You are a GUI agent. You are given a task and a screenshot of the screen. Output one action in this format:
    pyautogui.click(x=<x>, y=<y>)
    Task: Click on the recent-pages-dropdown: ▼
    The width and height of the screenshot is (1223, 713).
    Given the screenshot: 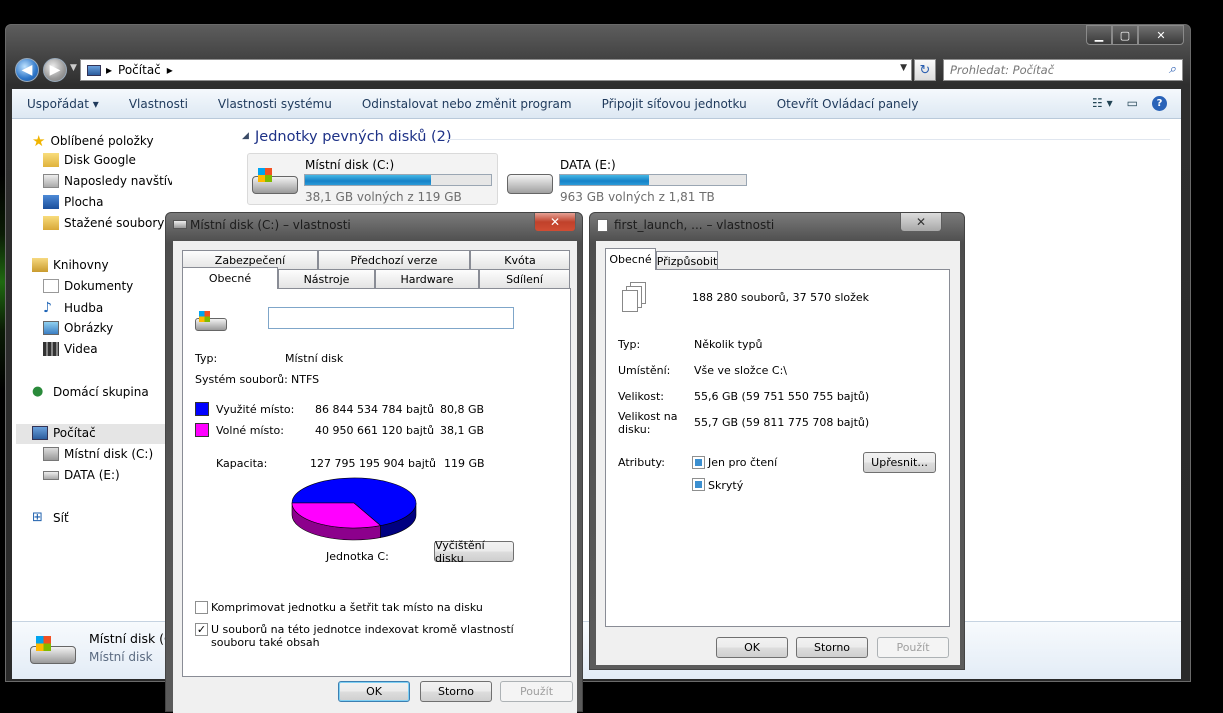 What is the action you would take?
    pyautogui.click(x=73, y=68)
    